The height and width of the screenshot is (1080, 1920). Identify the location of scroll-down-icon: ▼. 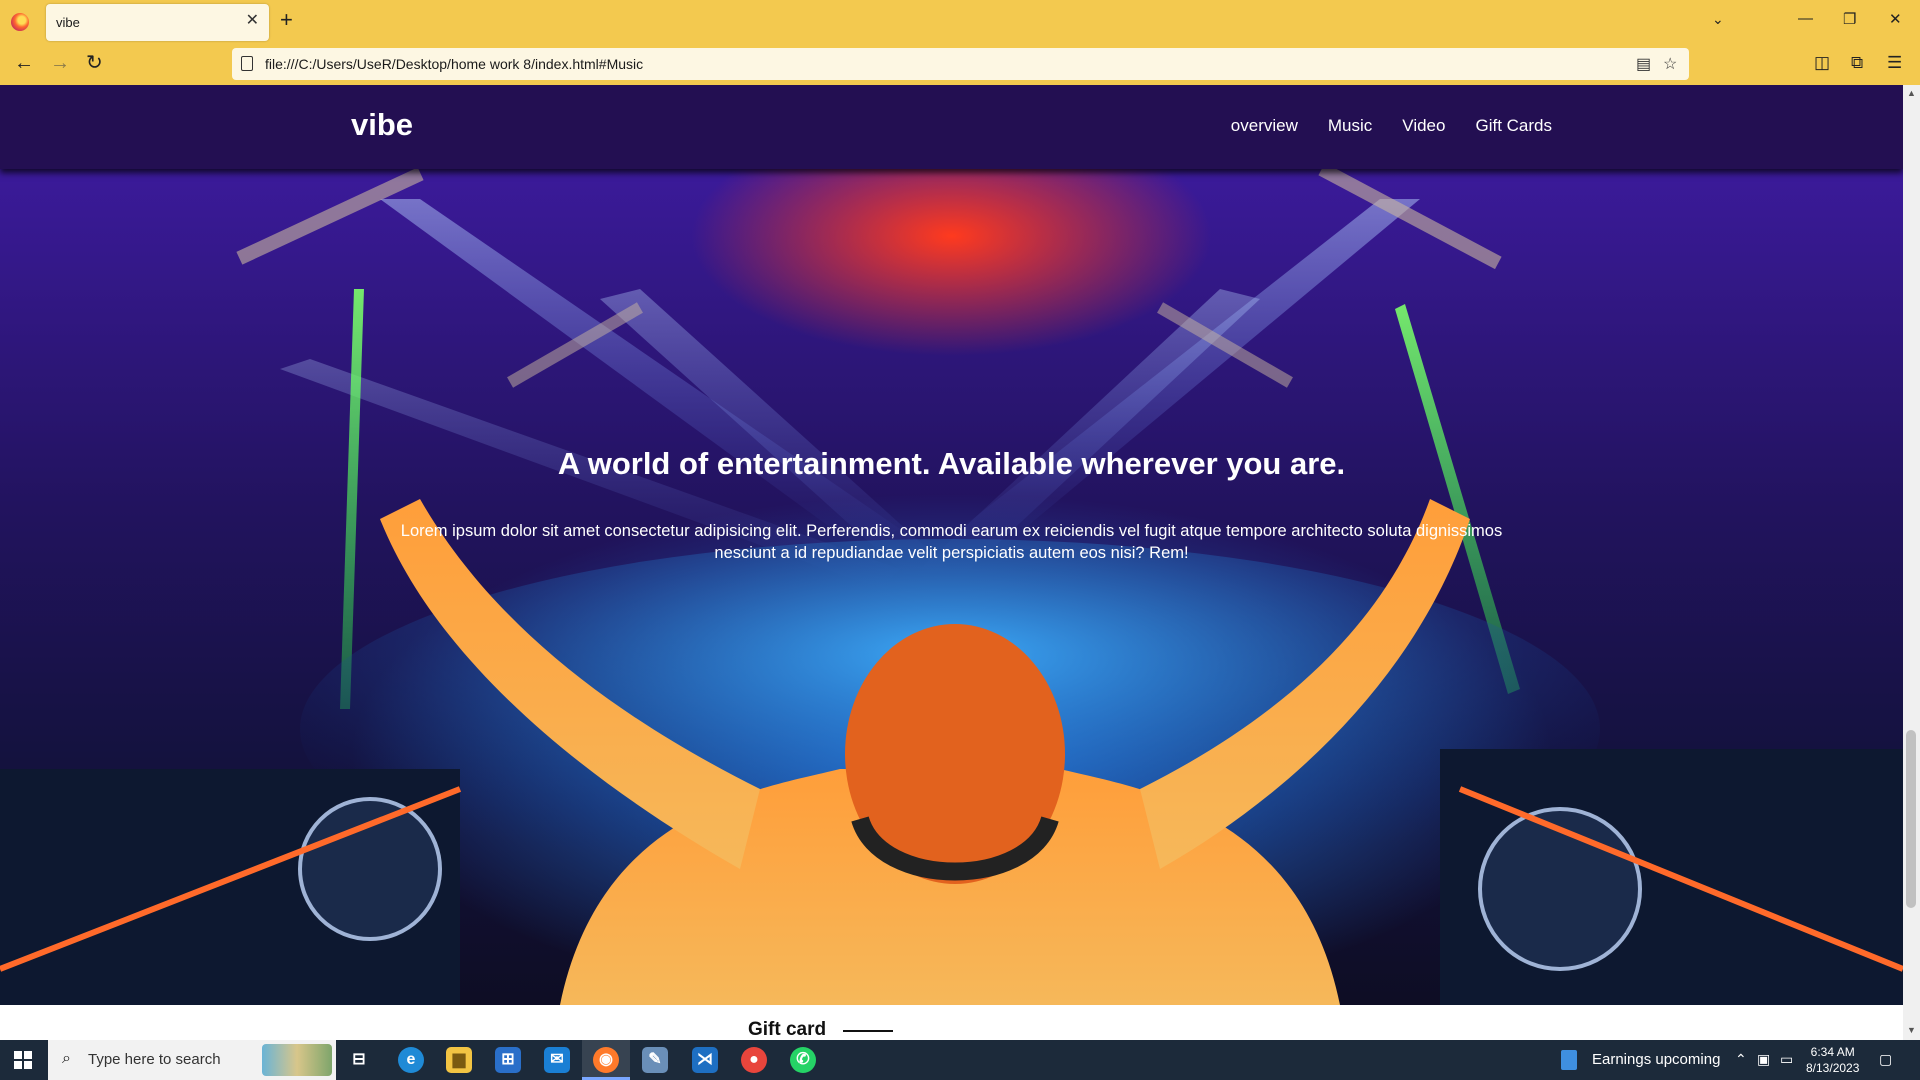
(1911, 1030).